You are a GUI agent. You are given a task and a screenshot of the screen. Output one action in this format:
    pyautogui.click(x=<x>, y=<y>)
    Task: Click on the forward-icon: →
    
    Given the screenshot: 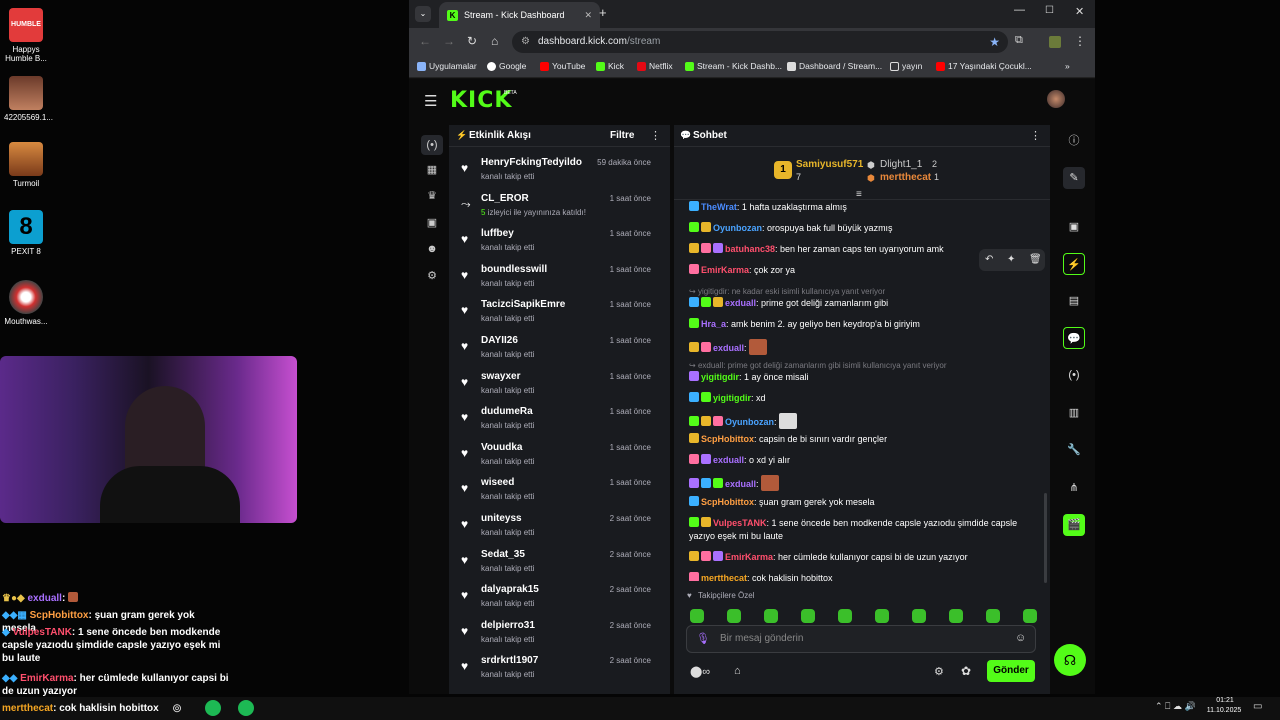 What is the action you would take?
    pyautogui.click(x=449, y=41)
    